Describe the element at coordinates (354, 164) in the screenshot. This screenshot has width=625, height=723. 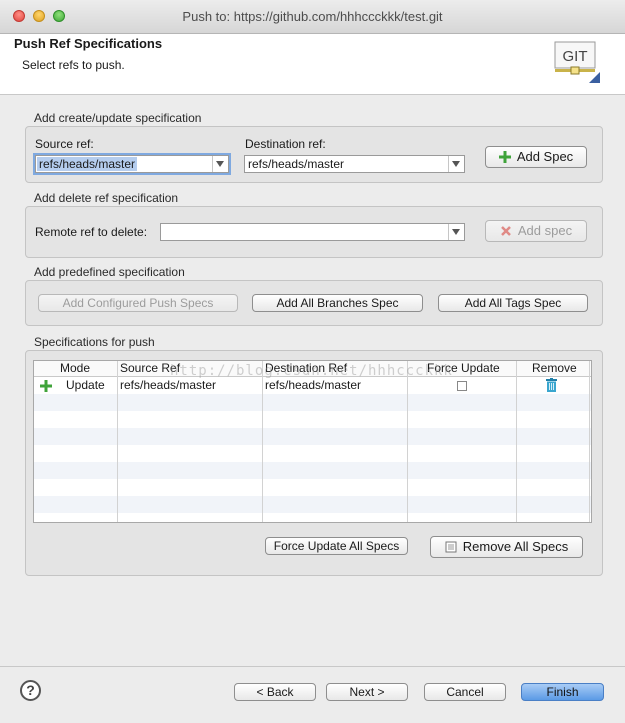
I see `destination-ref-combo: refs/heads/master` at that location.